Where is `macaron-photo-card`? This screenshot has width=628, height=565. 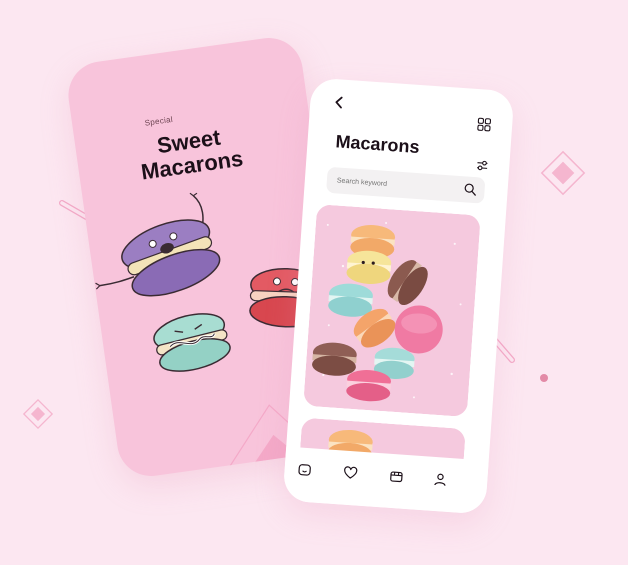
macaron-photo-card is located at coordinates (392, 311).